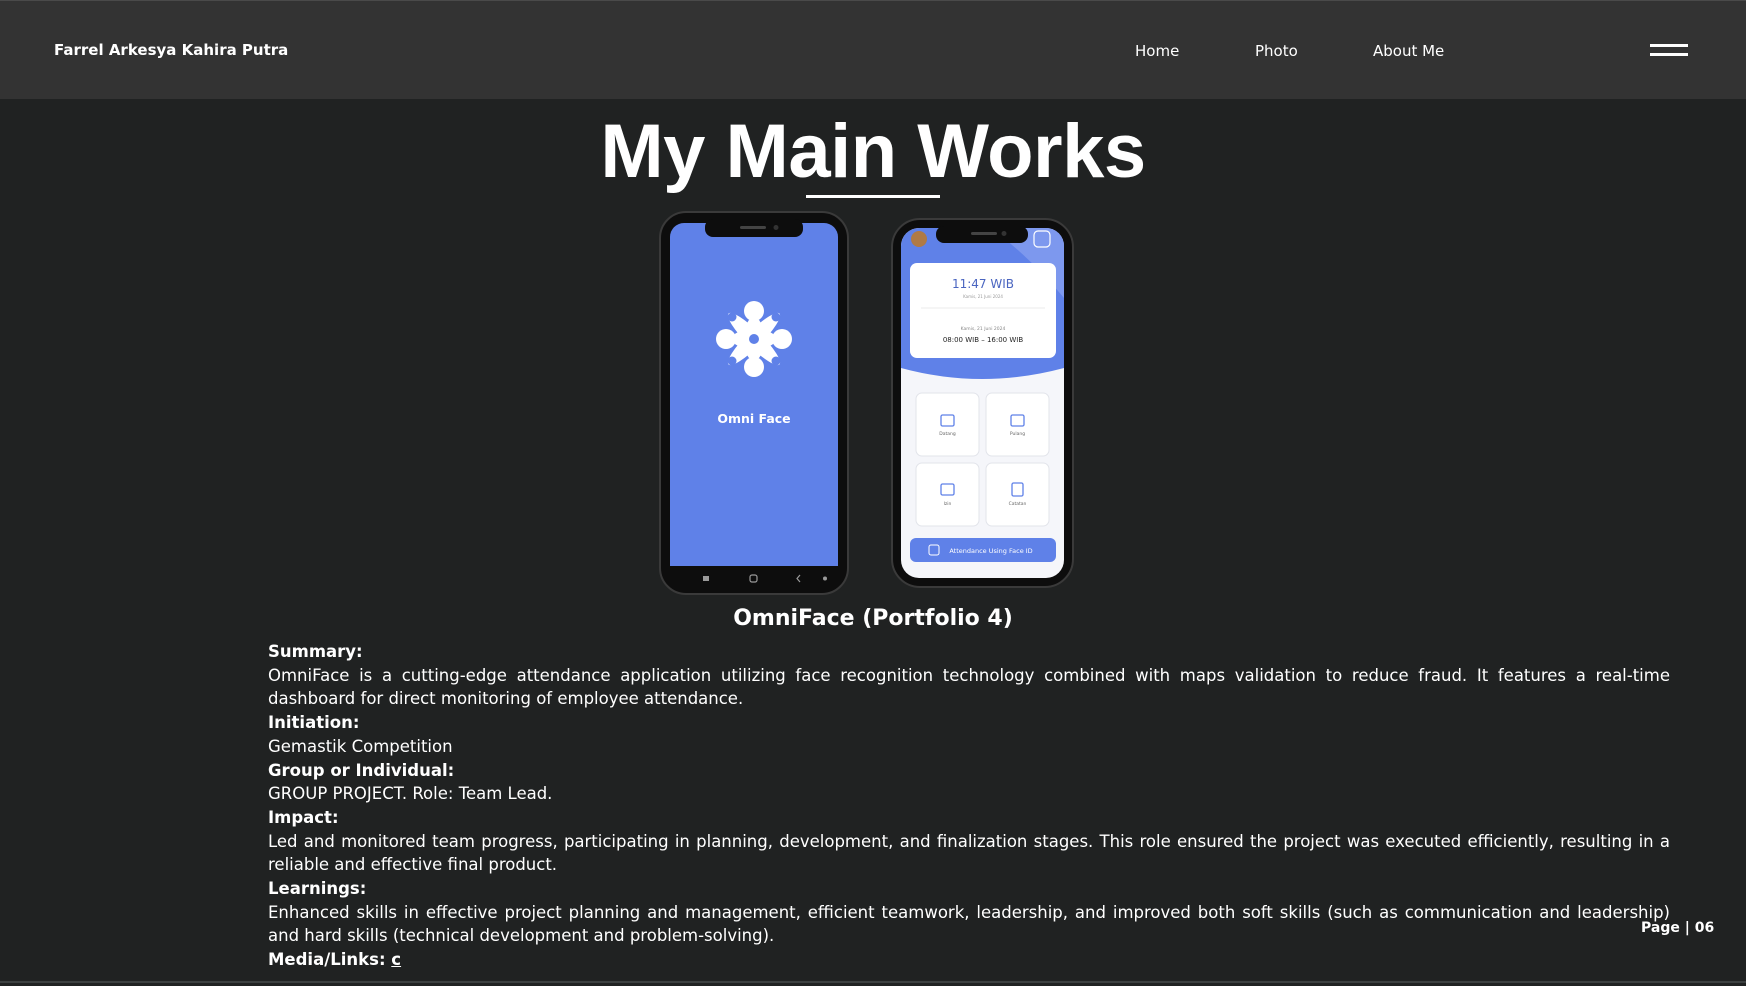 This screenshot has width=1746, height=986. Describe the element at coordinates (873, 982) in the screenshot. I see `bottom-divider` at that location.